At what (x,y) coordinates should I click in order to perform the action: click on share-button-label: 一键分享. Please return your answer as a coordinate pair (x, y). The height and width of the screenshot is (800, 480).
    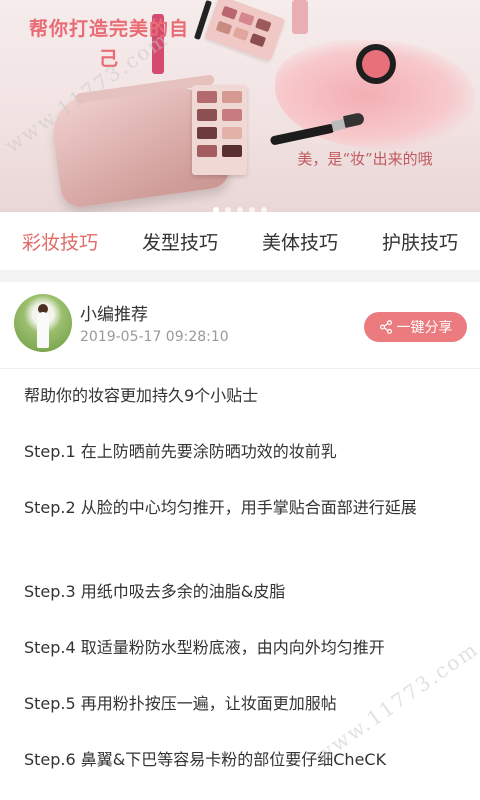
    Looking at the image, I should click on (424, 328).